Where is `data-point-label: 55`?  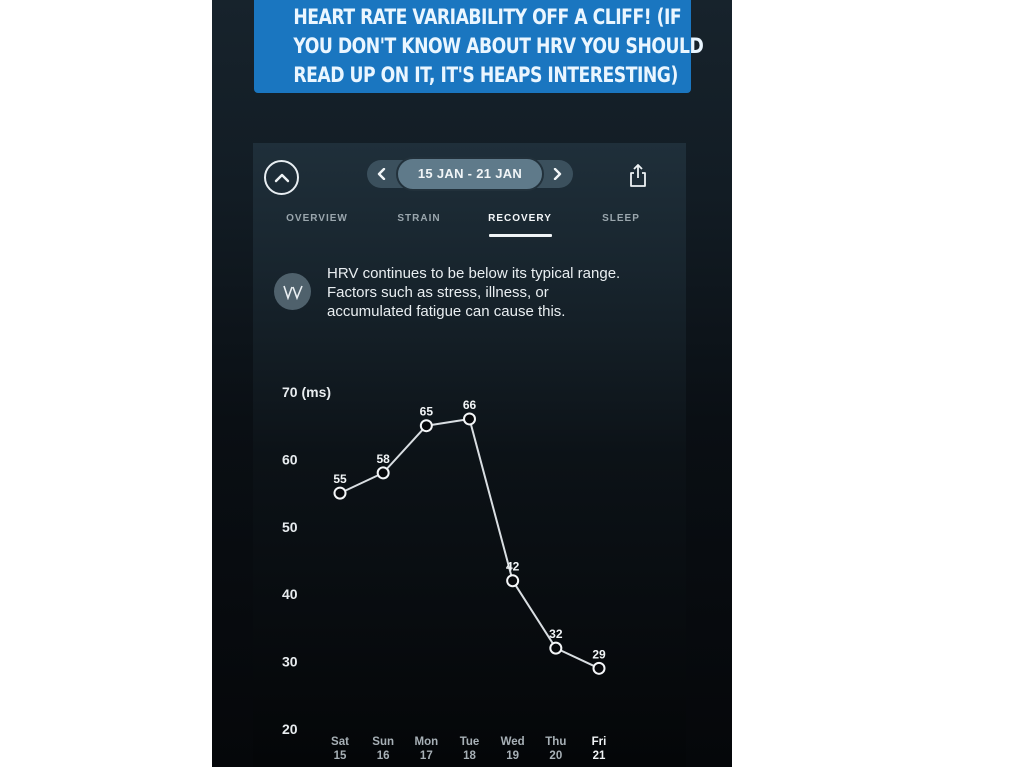
data-point-label: 55 is located at coordinates (340, 479).